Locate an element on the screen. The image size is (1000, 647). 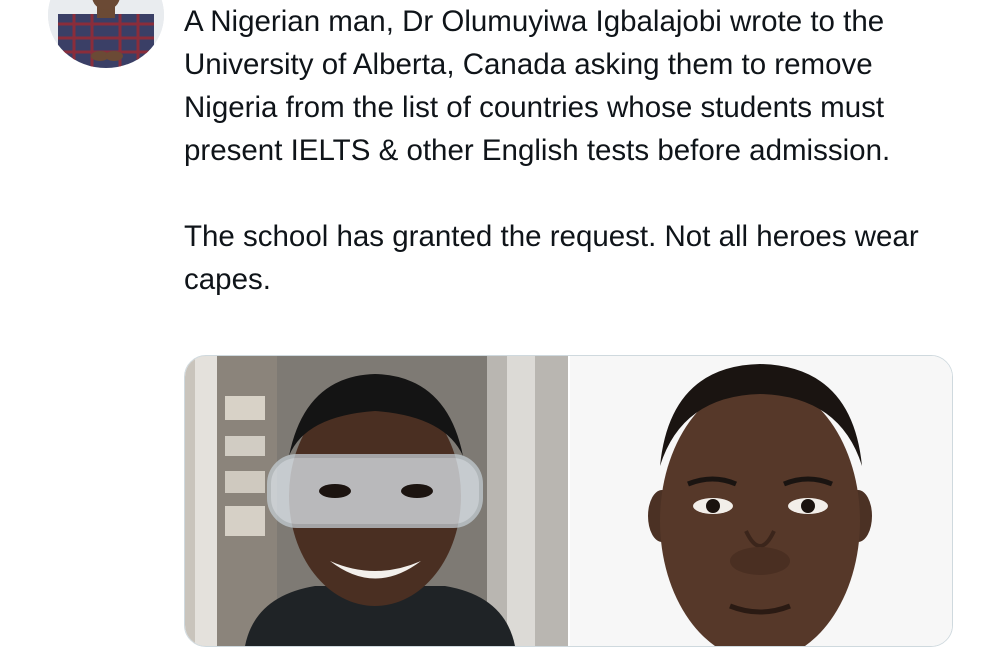
avatar-photo is located at coordinates (106, 34).